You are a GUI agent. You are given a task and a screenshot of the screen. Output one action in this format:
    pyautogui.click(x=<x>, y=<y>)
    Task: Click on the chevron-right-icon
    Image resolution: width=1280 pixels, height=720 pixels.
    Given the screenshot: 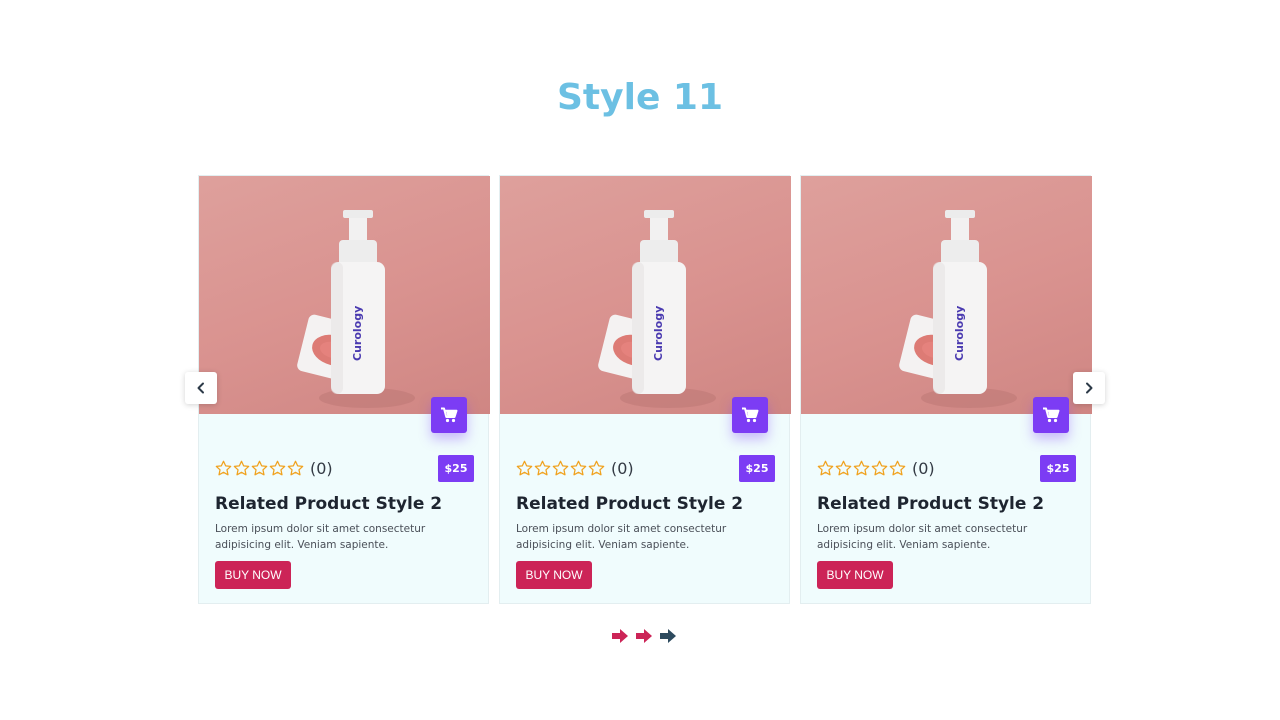 What is the action you would take?
    pyautogui.click(x=1089, y=388)
    